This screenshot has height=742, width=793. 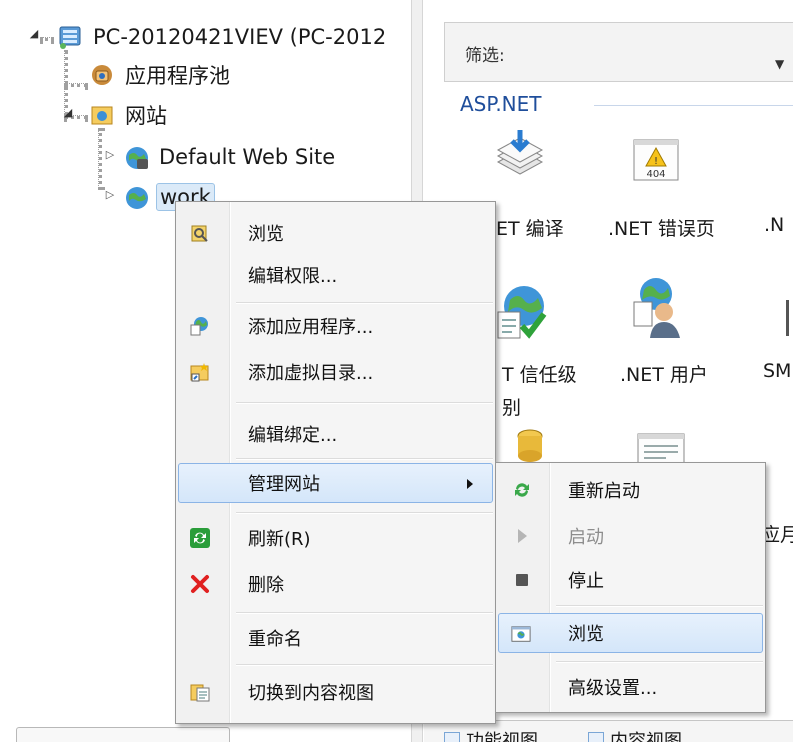 I want to click on feature-label-partial: SM, so click(x=777, y=371).